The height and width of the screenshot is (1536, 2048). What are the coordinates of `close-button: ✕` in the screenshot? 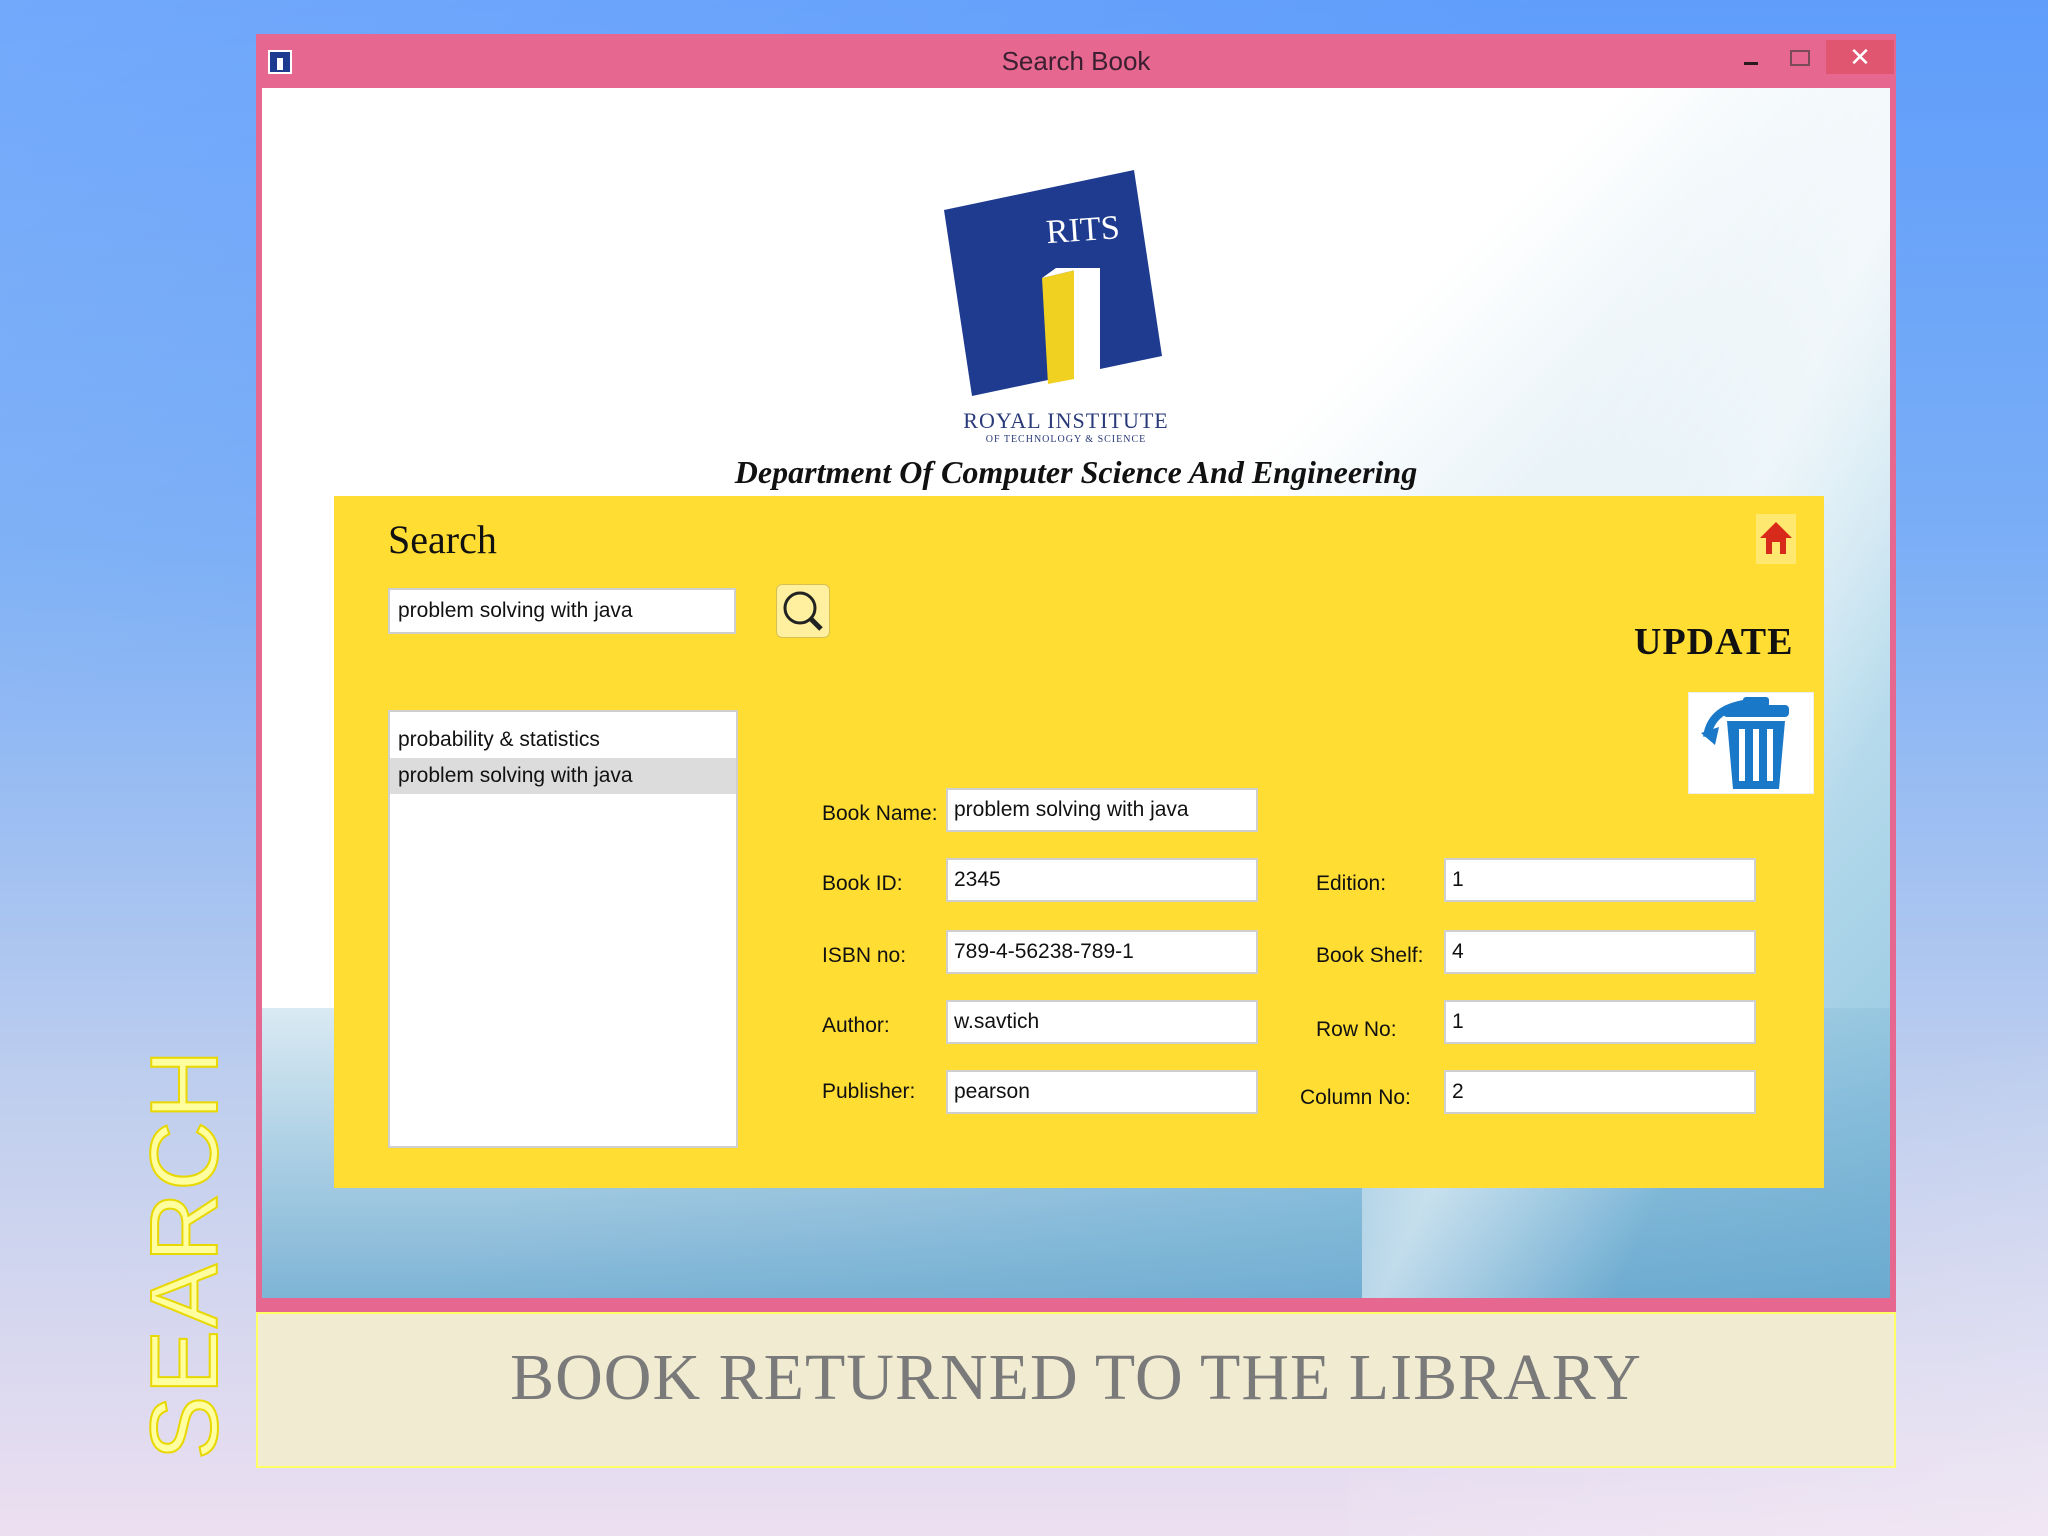 It's located at (1860, 57).